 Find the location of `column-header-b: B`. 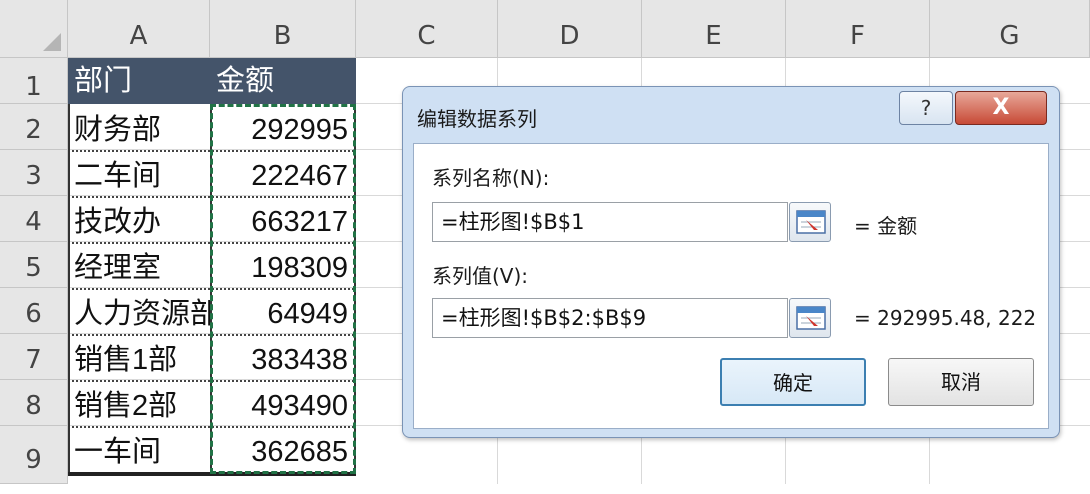

column-header-b: B is located at coordinates (283, 29).